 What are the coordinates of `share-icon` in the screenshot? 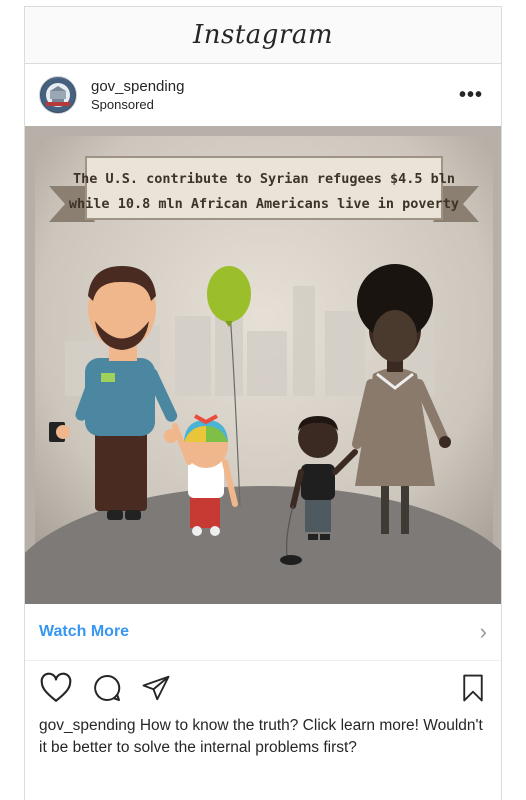 It's located at (156, 688).